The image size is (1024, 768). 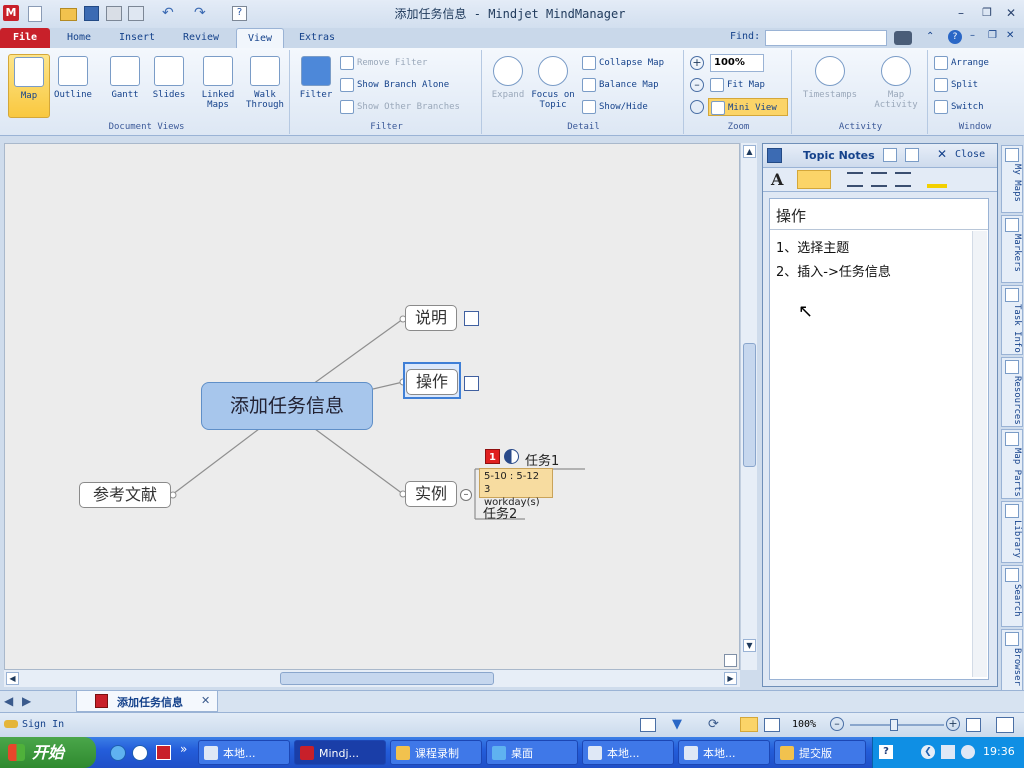 What do you see at coordinates (697, 107) in the screenshot?
I see `zoom-reset-icon` at bounding box center [697, 107].